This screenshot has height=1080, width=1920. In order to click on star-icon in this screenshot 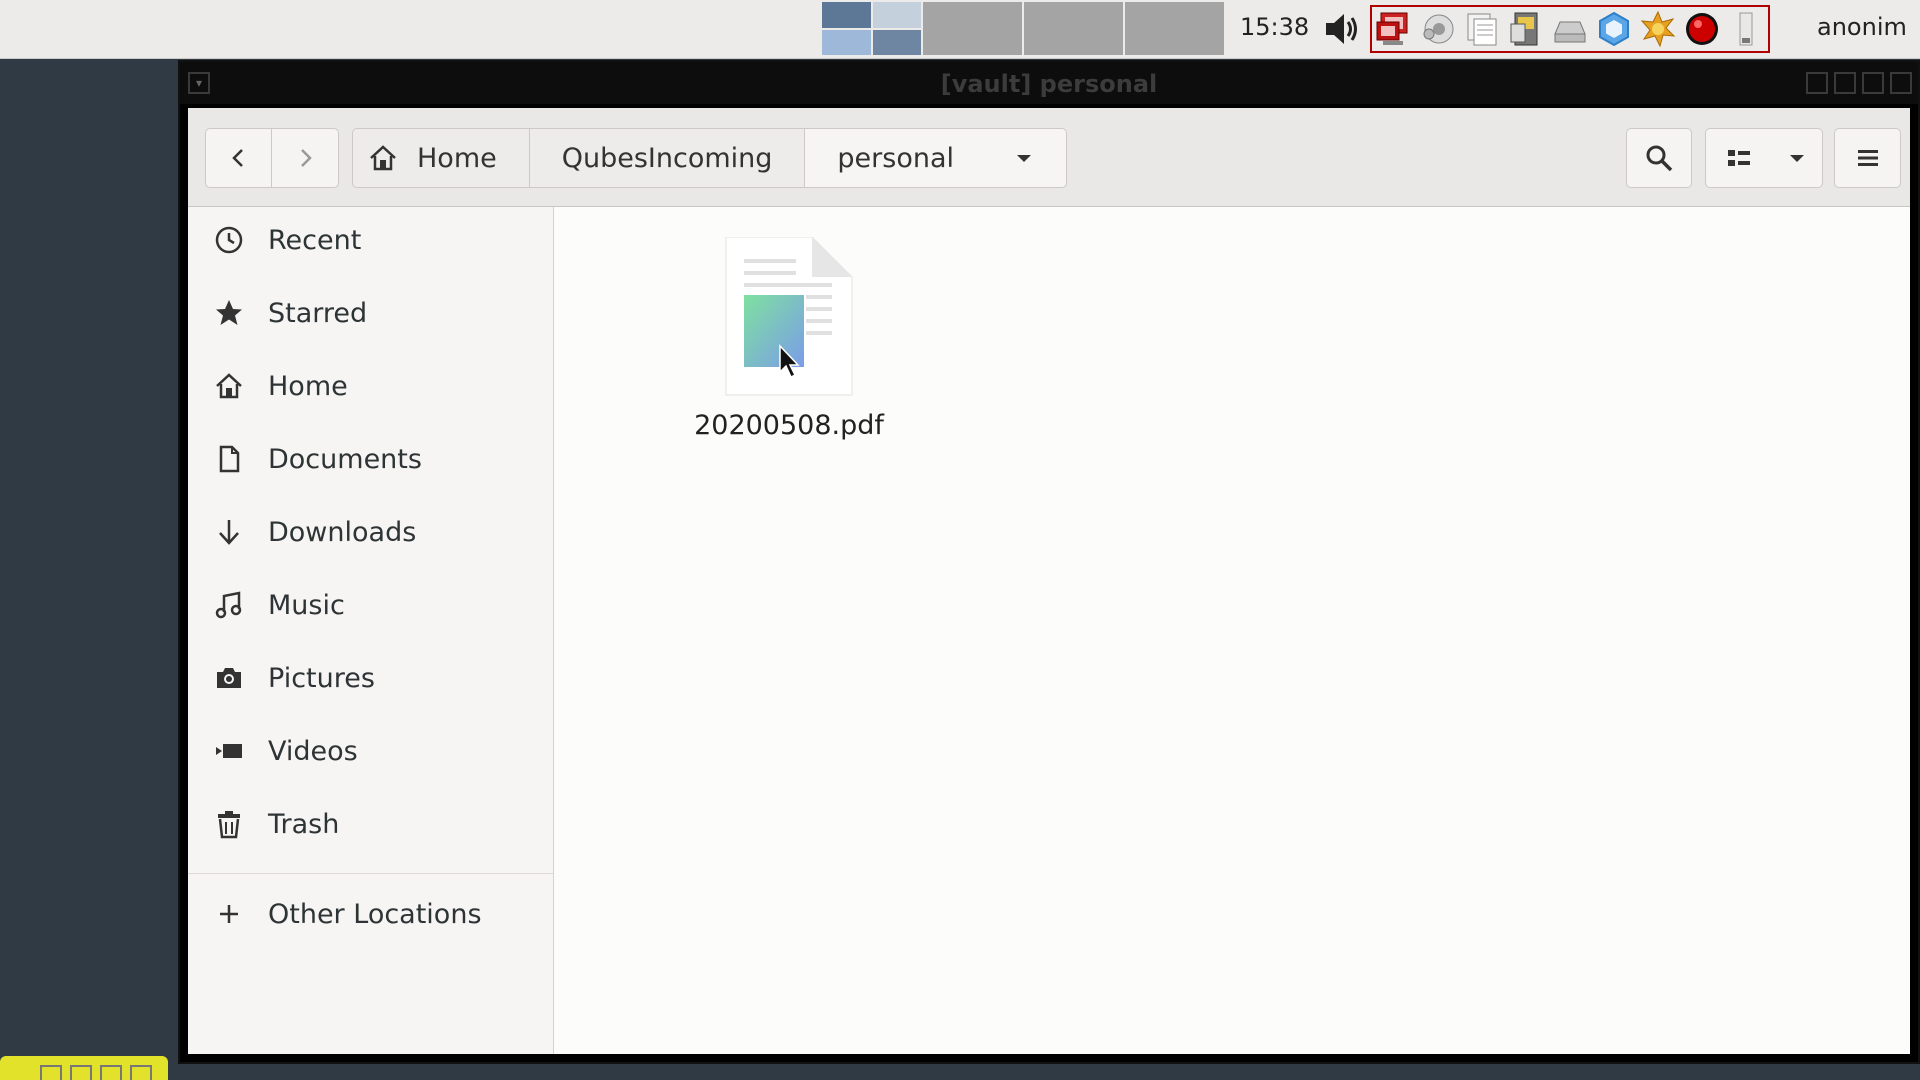, I will do `click(229, 313)`.